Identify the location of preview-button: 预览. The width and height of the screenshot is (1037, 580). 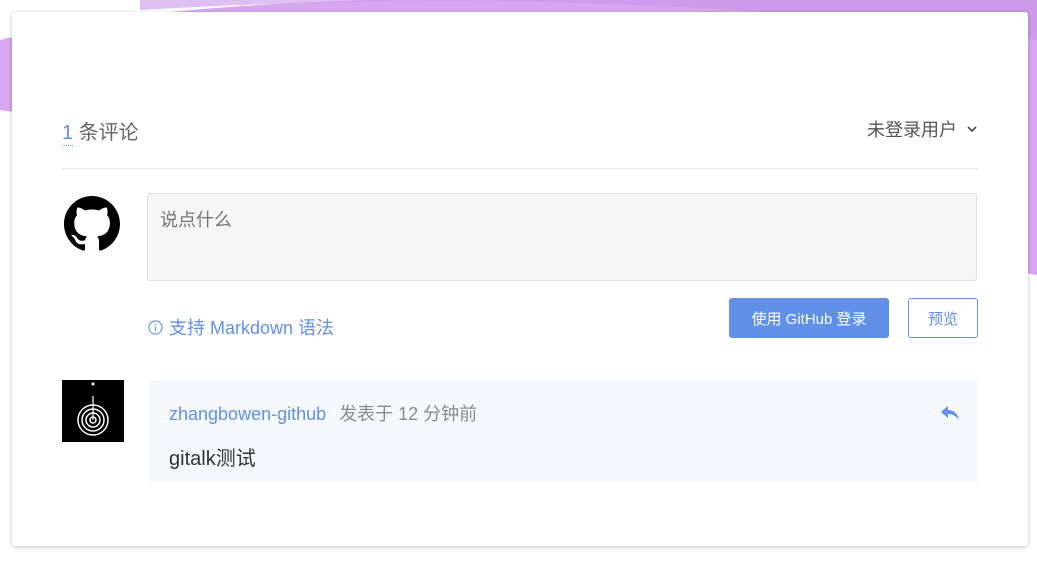
(943, 318).